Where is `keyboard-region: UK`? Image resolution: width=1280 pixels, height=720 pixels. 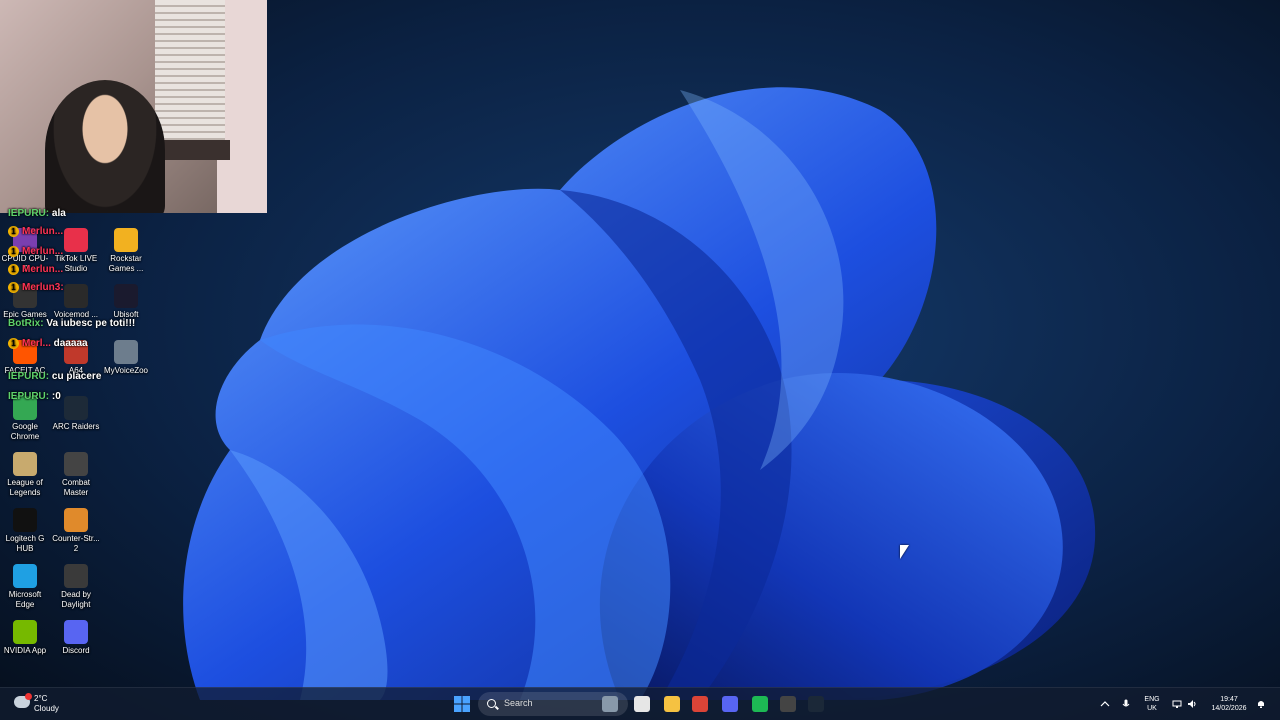
keyboard-region: UK is located at coordinates (1152, 708).